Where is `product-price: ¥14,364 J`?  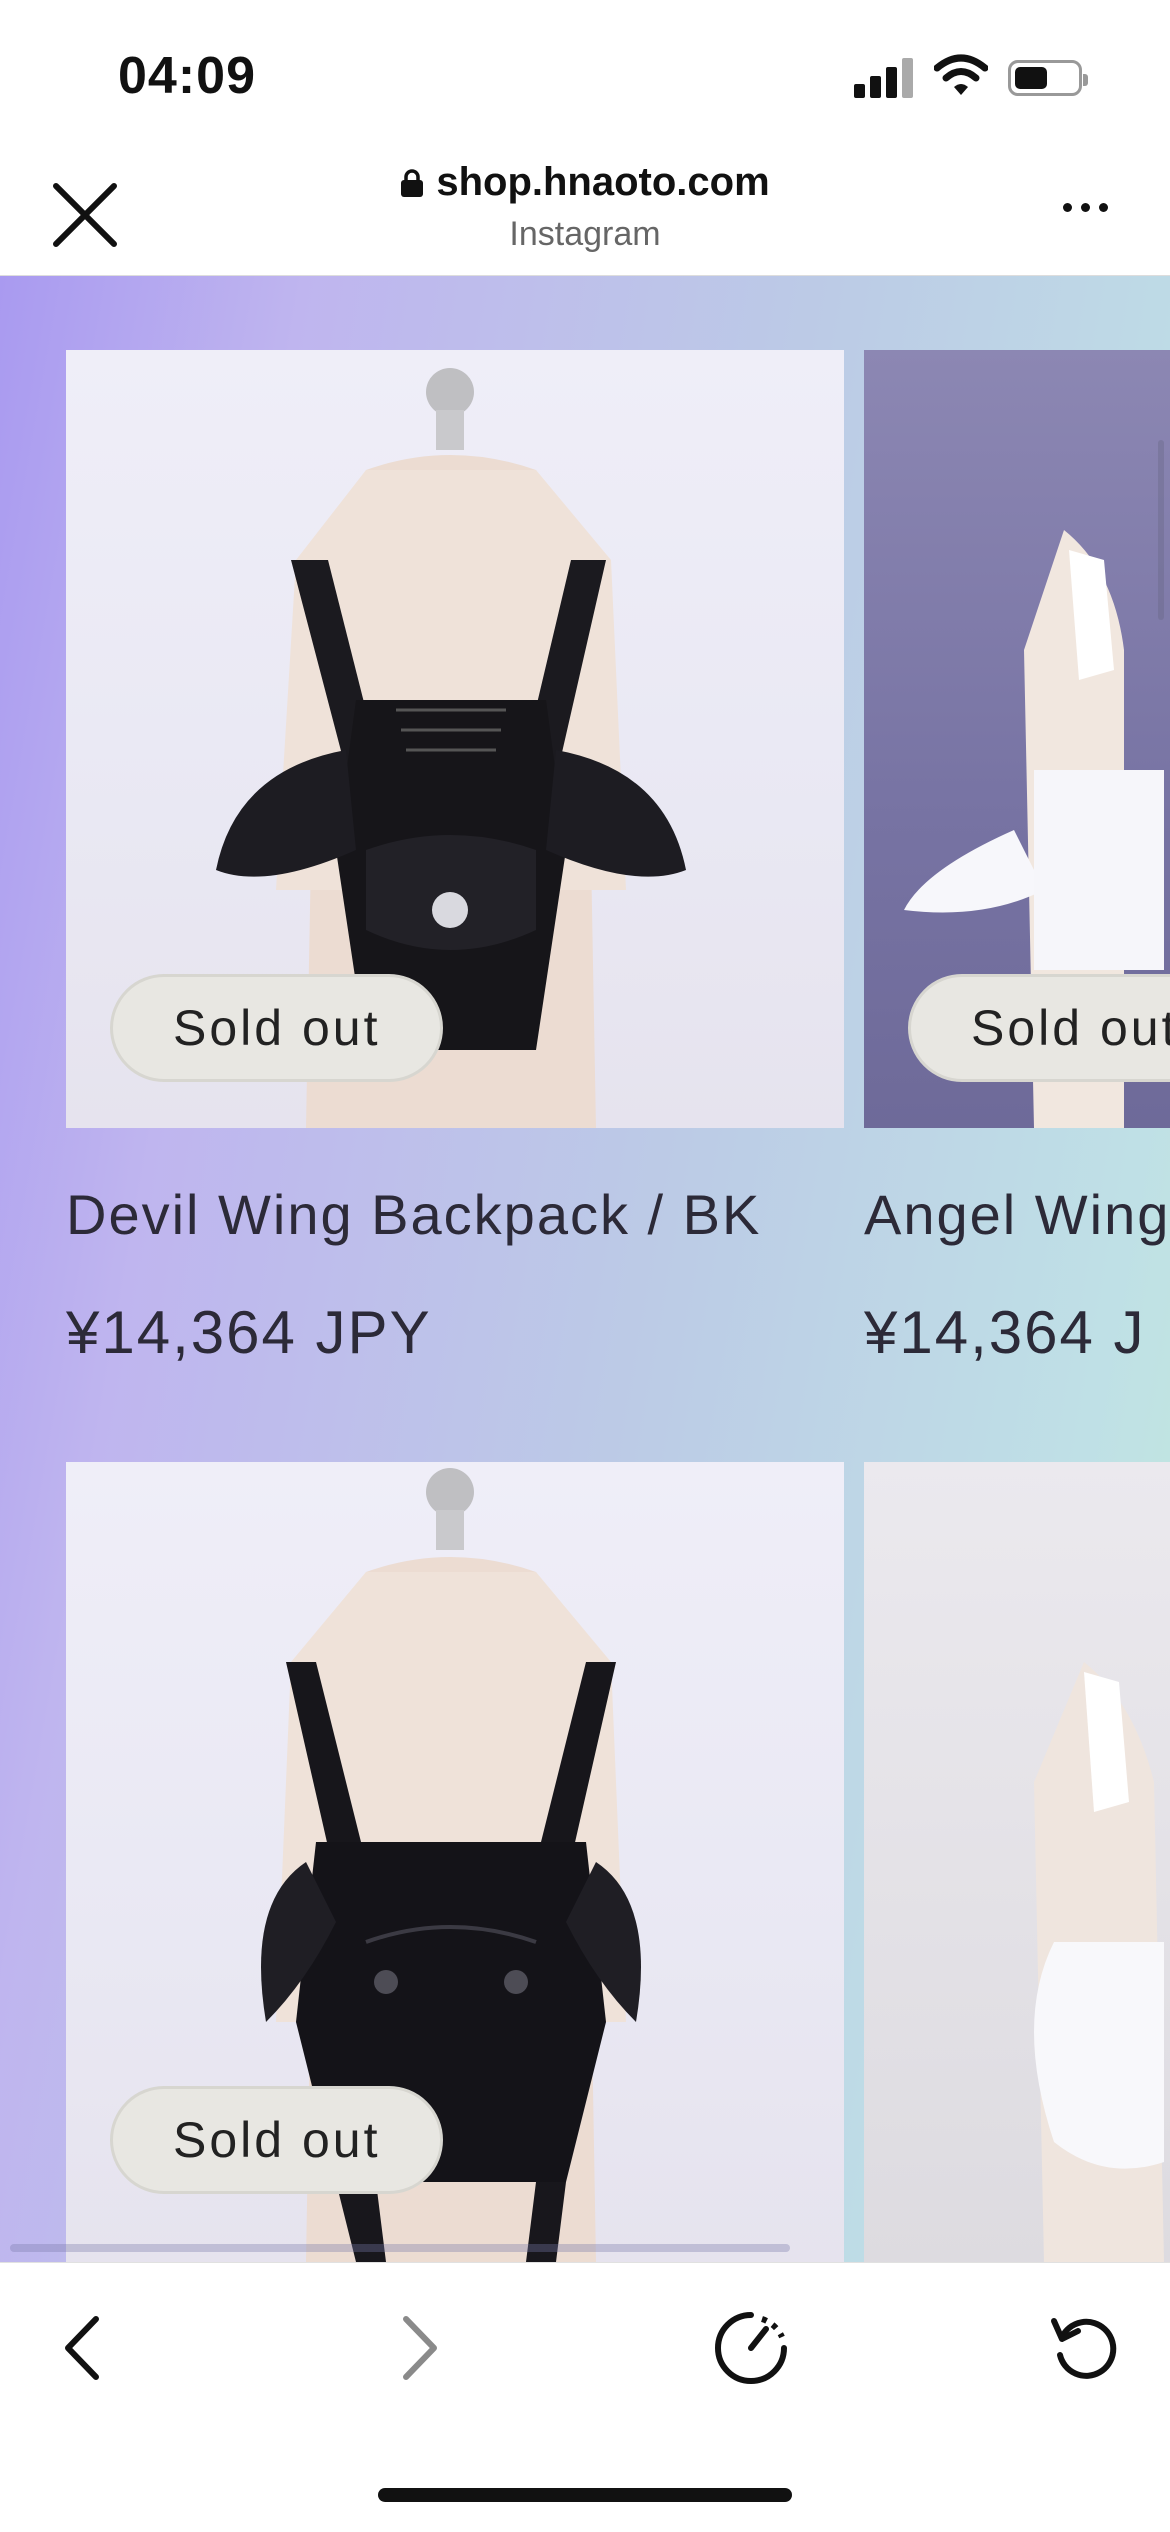 product-price: ¥14,364 J is located at coordinates (1005, 1332).